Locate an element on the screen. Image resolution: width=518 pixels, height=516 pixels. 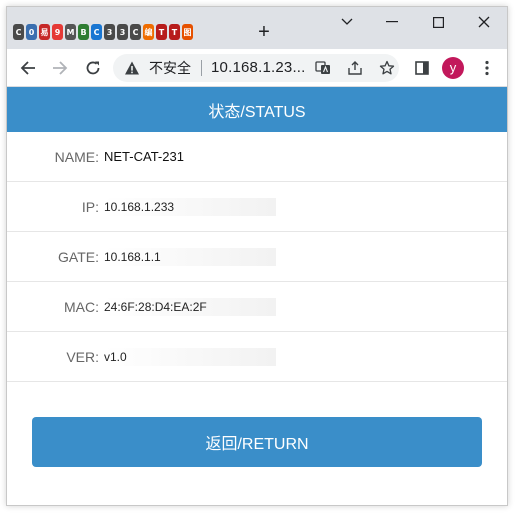
status-row-name: NAME: NET-CAT-231 is located at coordinates (257, 157).